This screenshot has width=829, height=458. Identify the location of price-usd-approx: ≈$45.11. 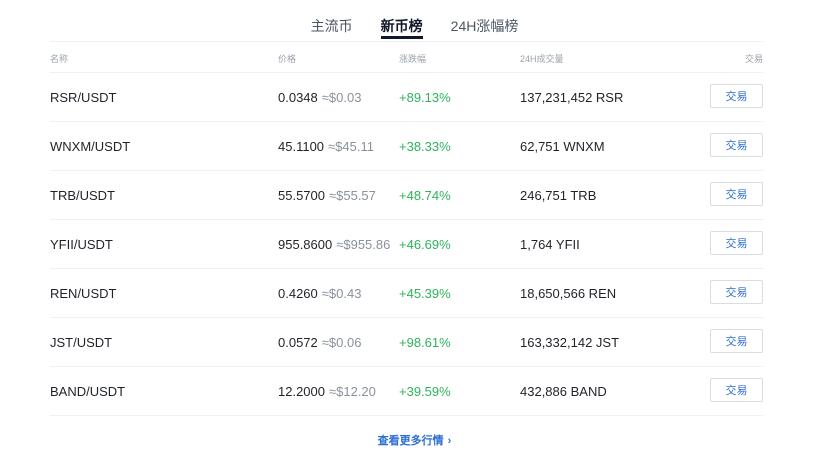
(351, 146).